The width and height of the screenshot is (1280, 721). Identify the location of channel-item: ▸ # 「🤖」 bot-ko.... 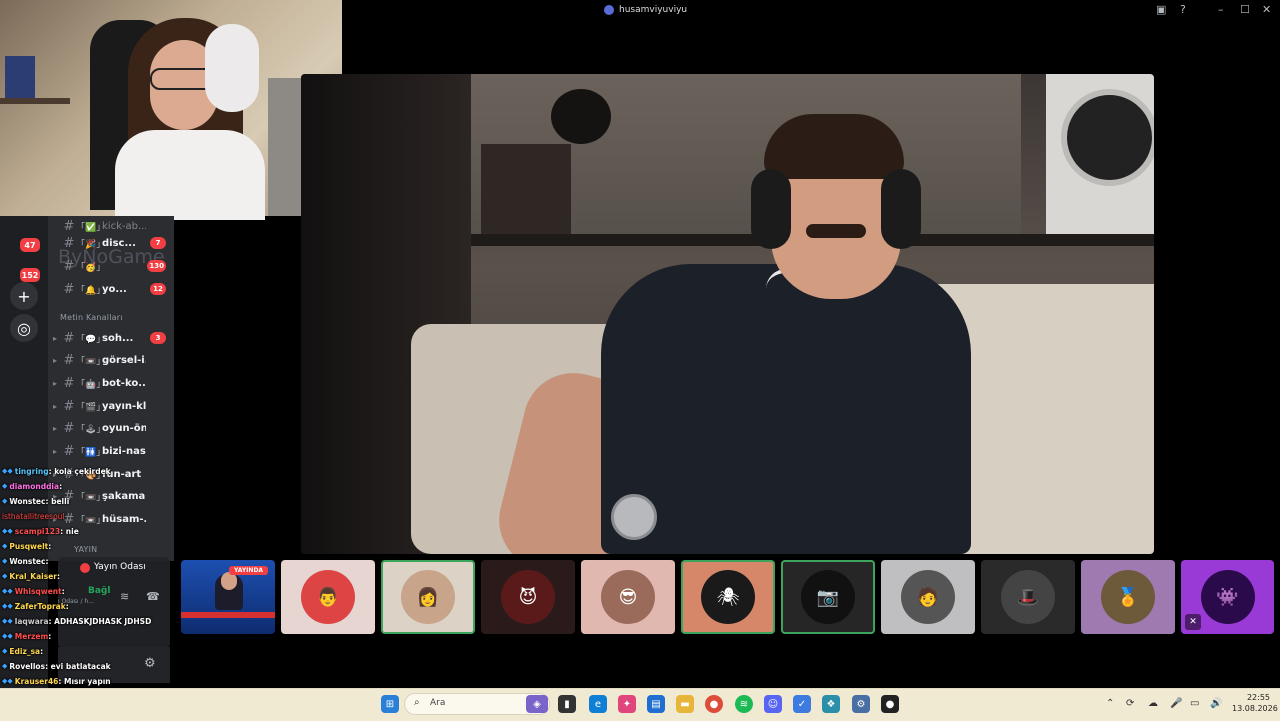
(111, 383).